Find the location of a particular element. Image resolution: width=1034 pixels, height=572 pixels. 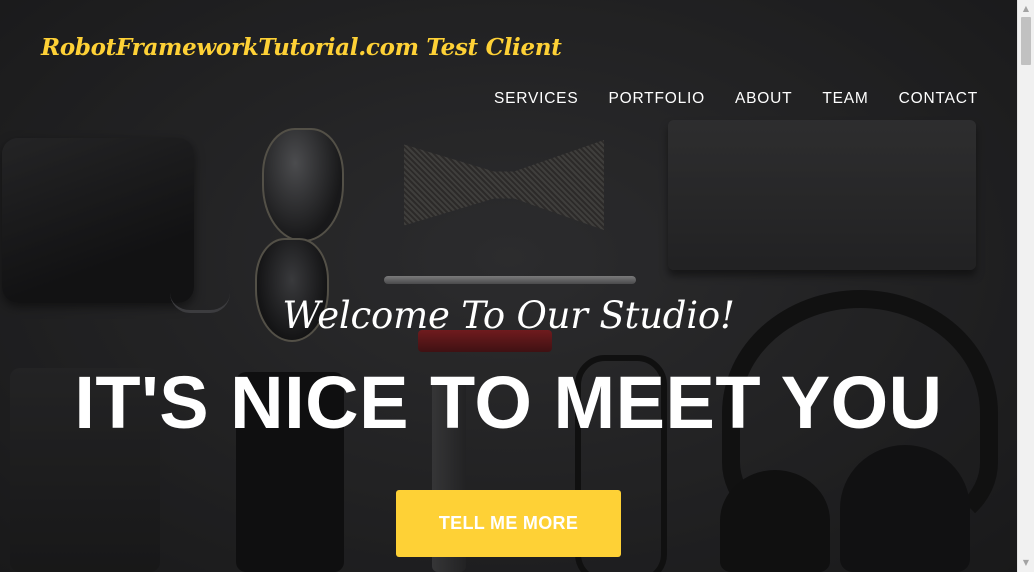

main-nav: SERVICES PORTFOLIO ABOUT TEAM CONTACT is located at coordinates (736, 99).